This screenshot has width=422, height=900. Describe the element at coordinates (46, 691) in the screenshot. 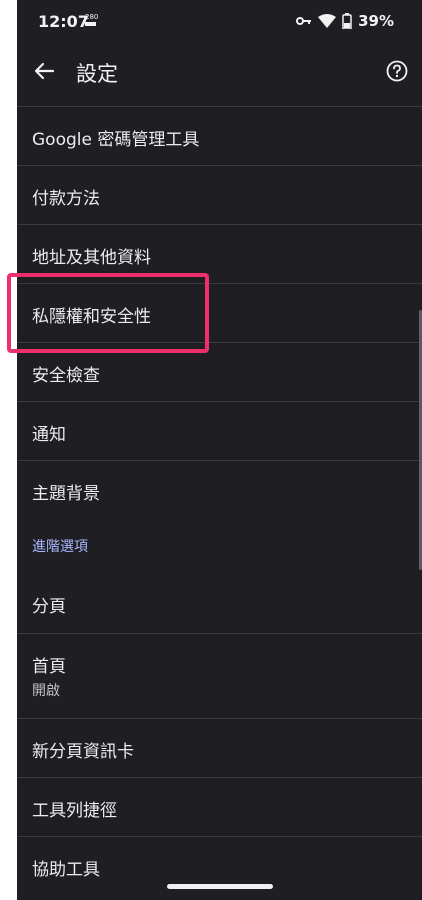

I see `item-sublabel: 開啟` at that location.